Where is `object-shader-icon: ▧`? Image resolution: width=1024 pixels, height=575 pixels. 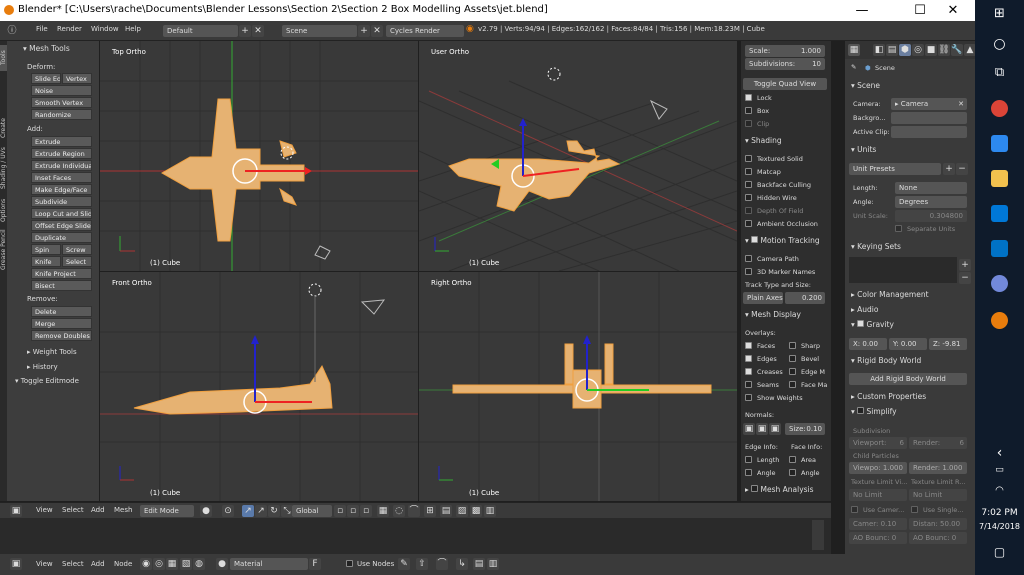
object-shader-icon: ▧ is located at coordinates (186, 564).